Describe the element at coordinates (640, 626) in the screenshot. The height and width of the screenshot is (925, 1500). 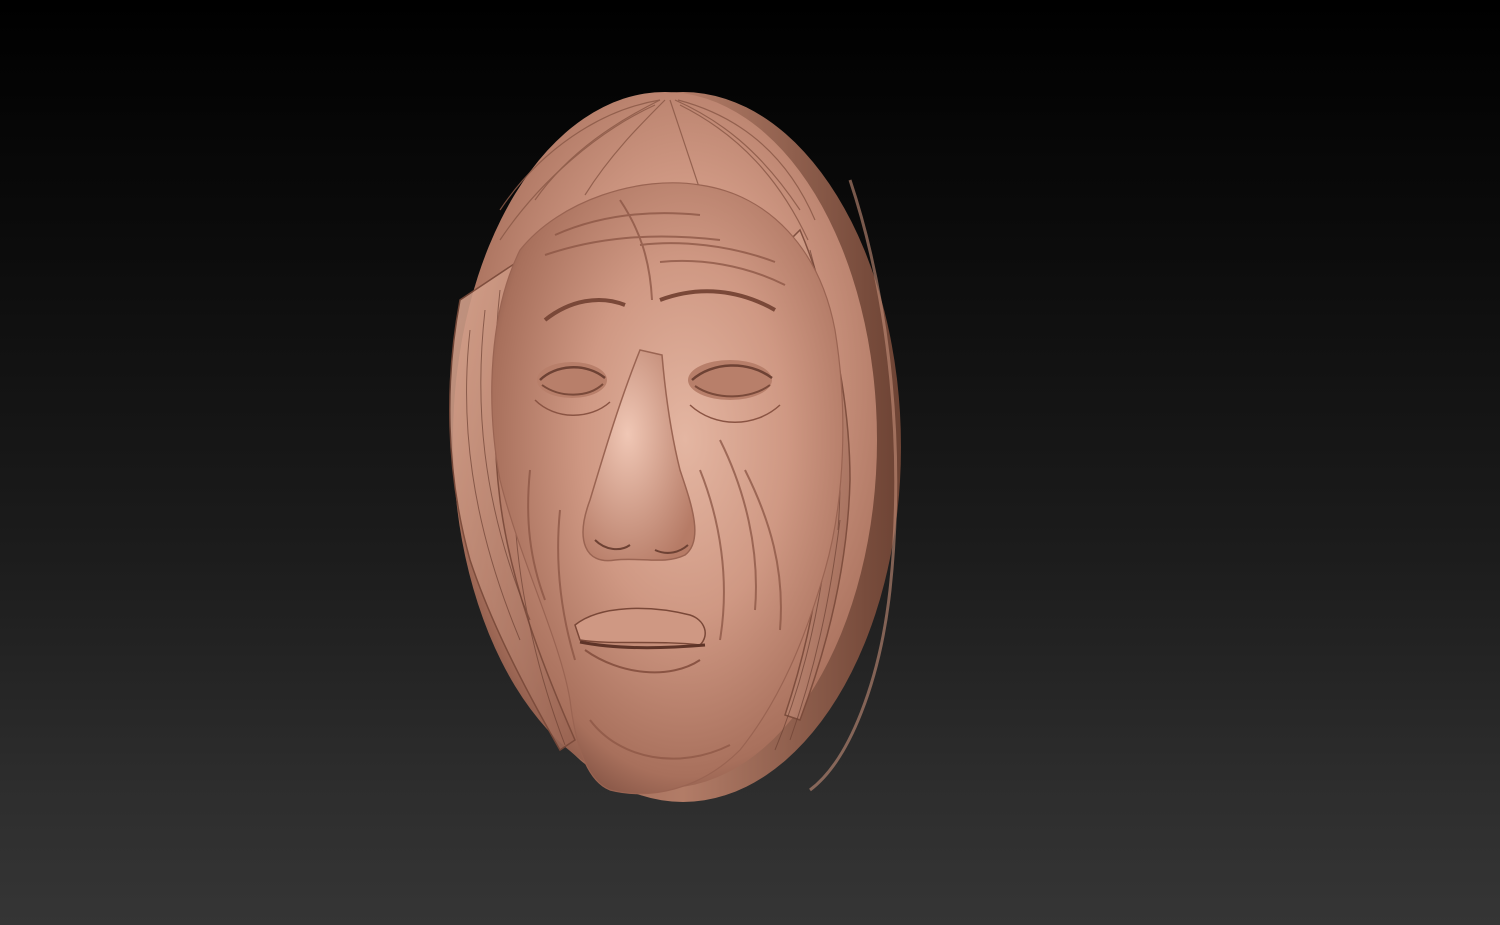
I see `upper-lip` at that location.